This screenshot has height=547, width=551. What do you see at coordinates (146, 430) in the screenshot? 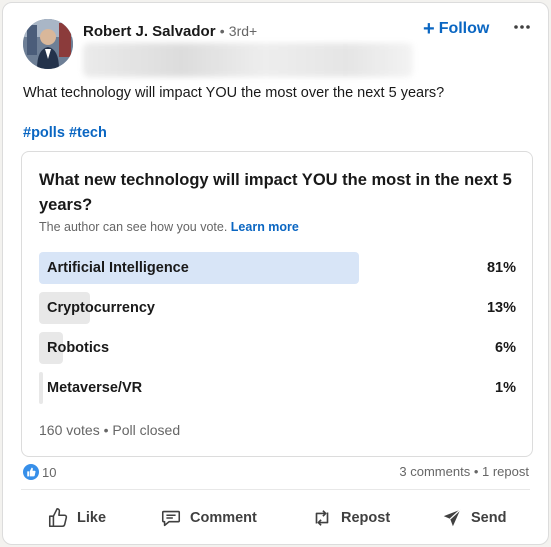
I see `poll-status: Poll closed` at bounding box center [146, 430].